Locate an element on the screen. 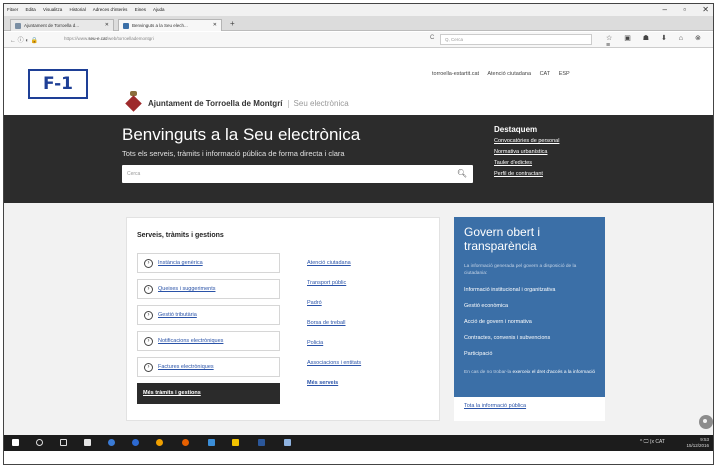  link-padro: Padró is located at coordinates (334, 303).